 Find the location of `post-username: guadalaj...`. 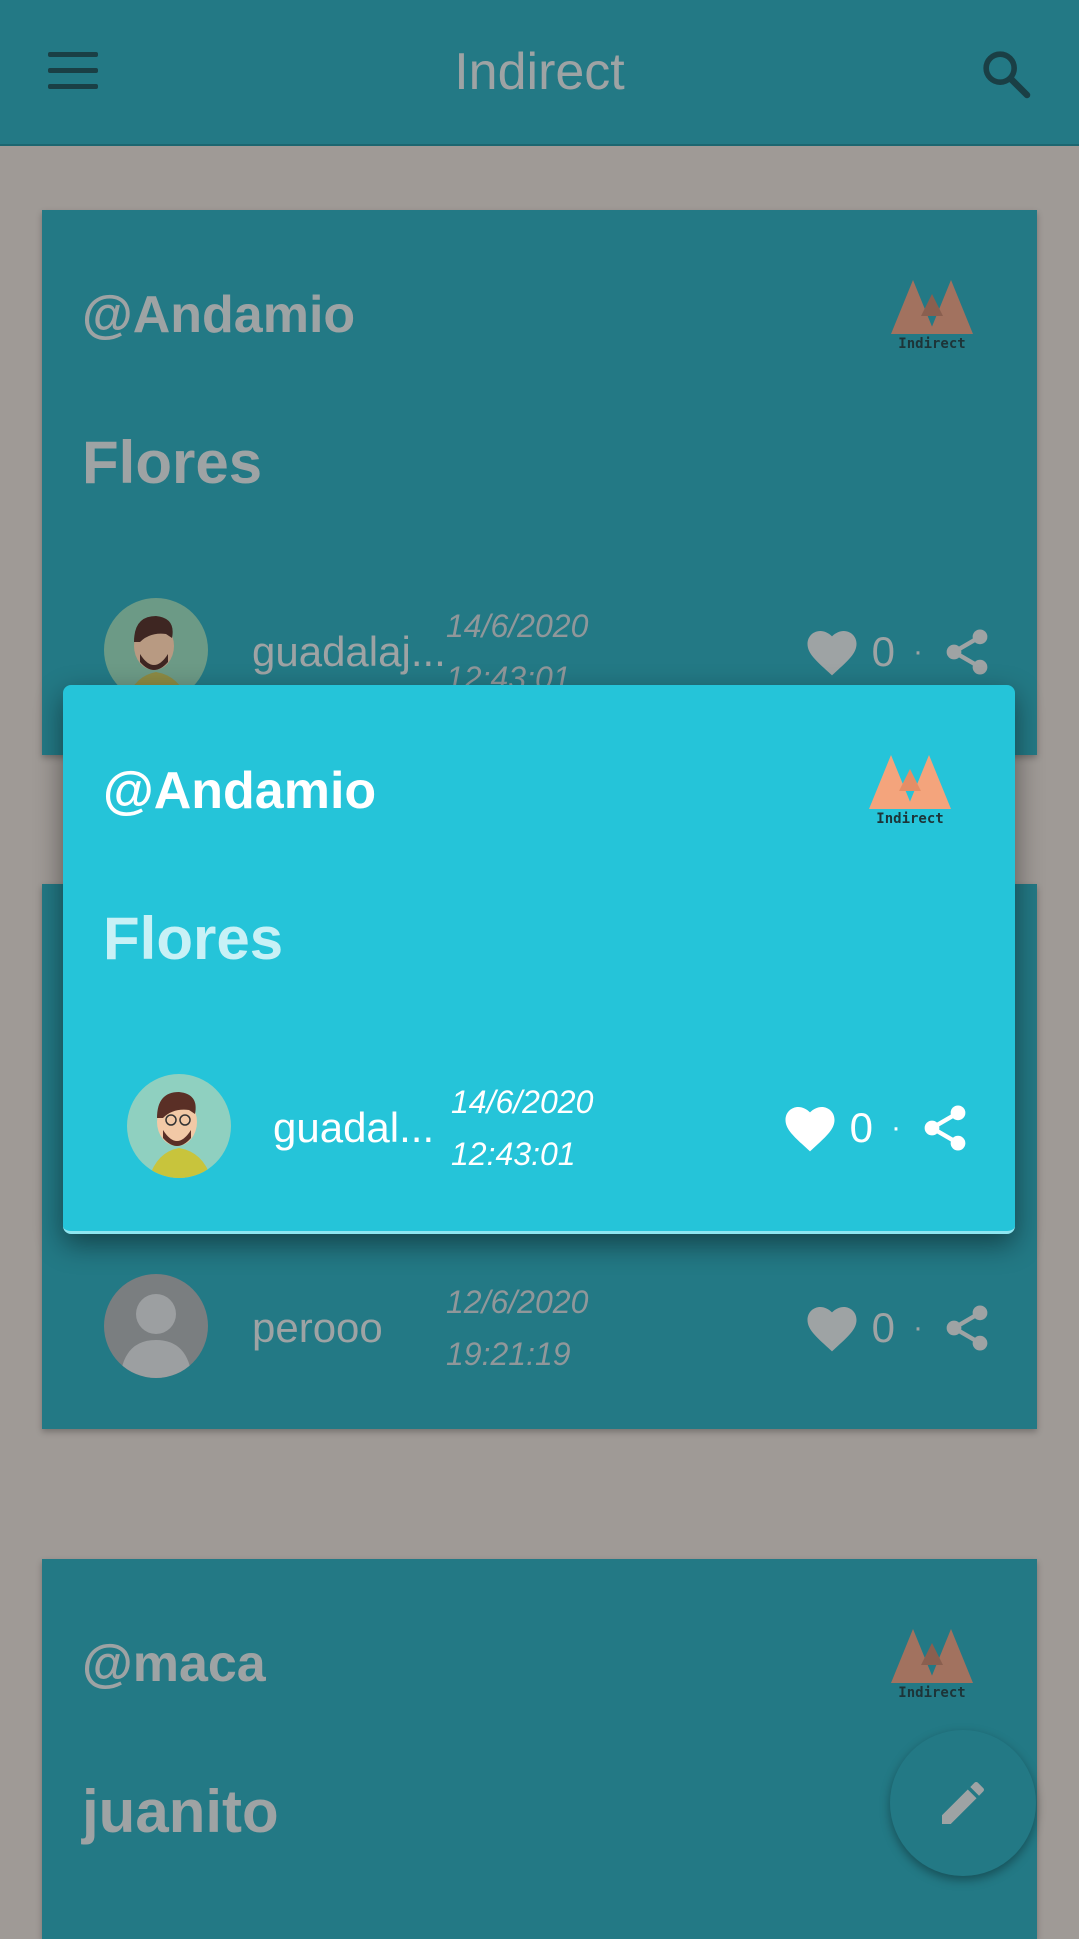

post-username: guadalaj... is located at coordinates (349, 652).